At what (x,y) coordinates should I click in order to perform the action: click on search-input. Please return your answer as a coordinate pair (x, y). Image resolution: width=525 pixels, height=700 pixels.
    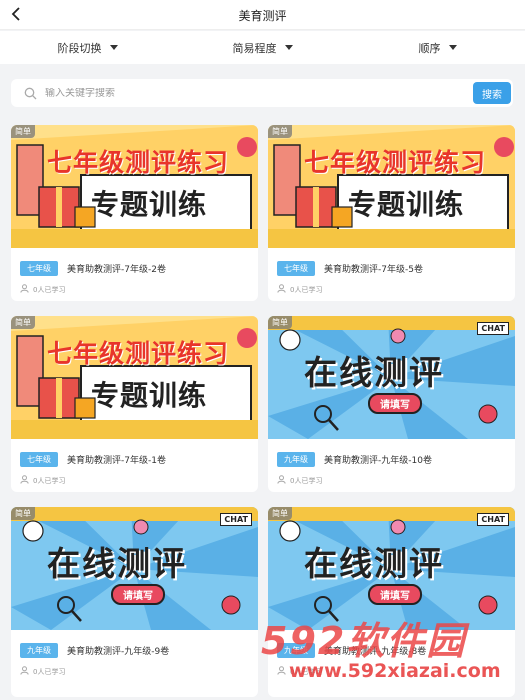
    Looking at the image, I should click on (245, 93).